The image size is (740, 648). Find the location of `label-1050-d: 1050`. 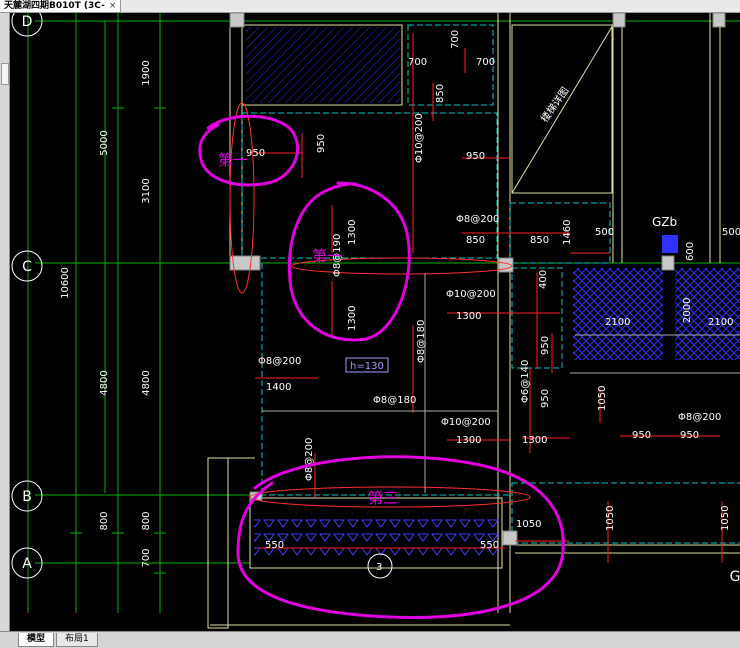

label-1050-d: 1050 is located at coordinates (528, 524).